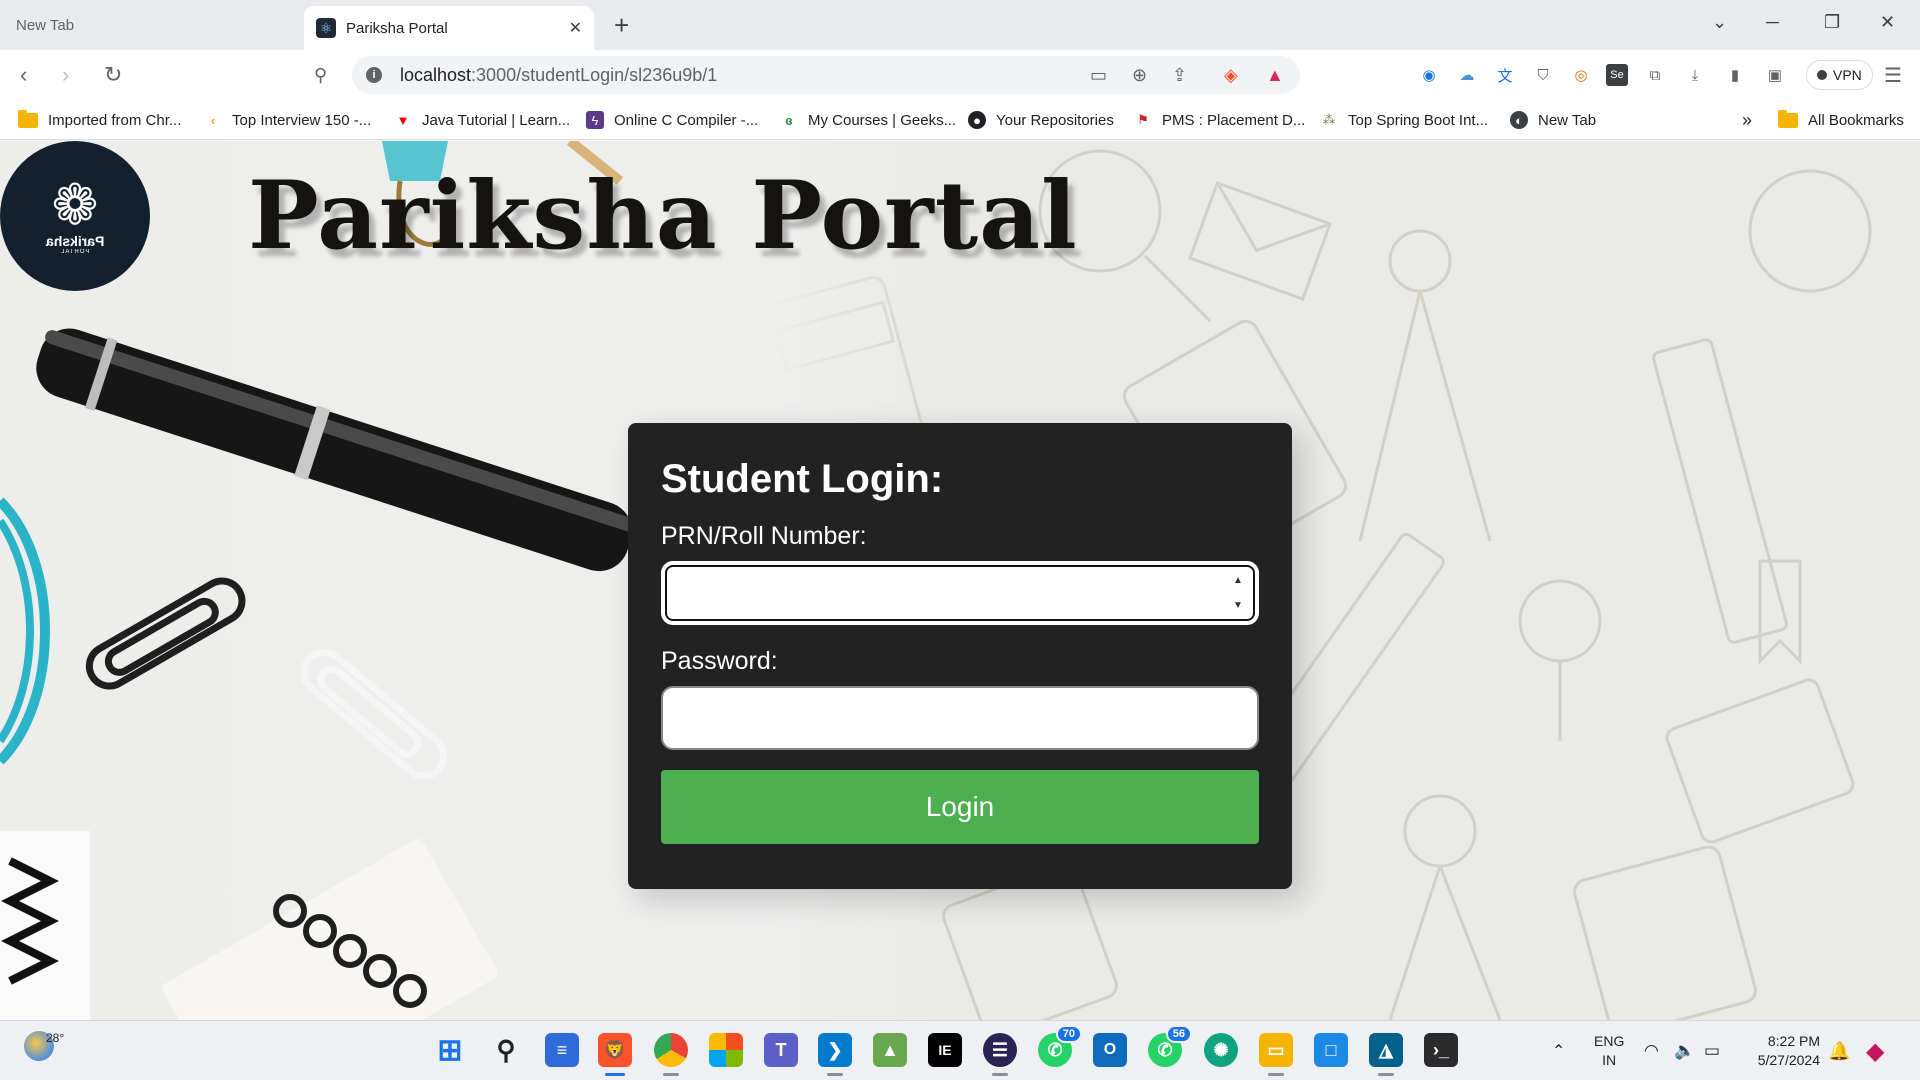  What do you see at coordinates (671, 1054) in the screenshot?
I see `chrome-icon` at bounding box center [671, 1054].